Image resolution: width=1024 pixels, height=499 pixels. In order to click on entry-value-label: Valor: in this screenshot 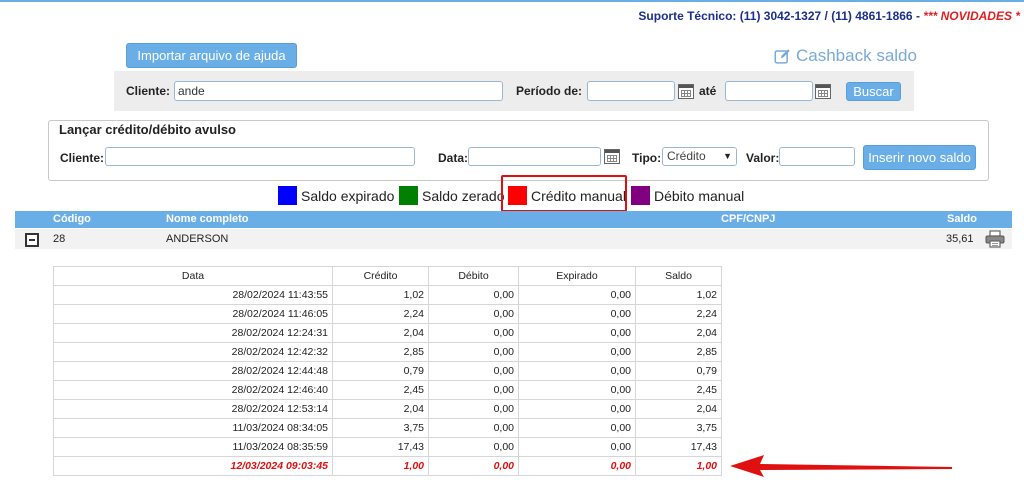, I will do `click(763, 158)`.